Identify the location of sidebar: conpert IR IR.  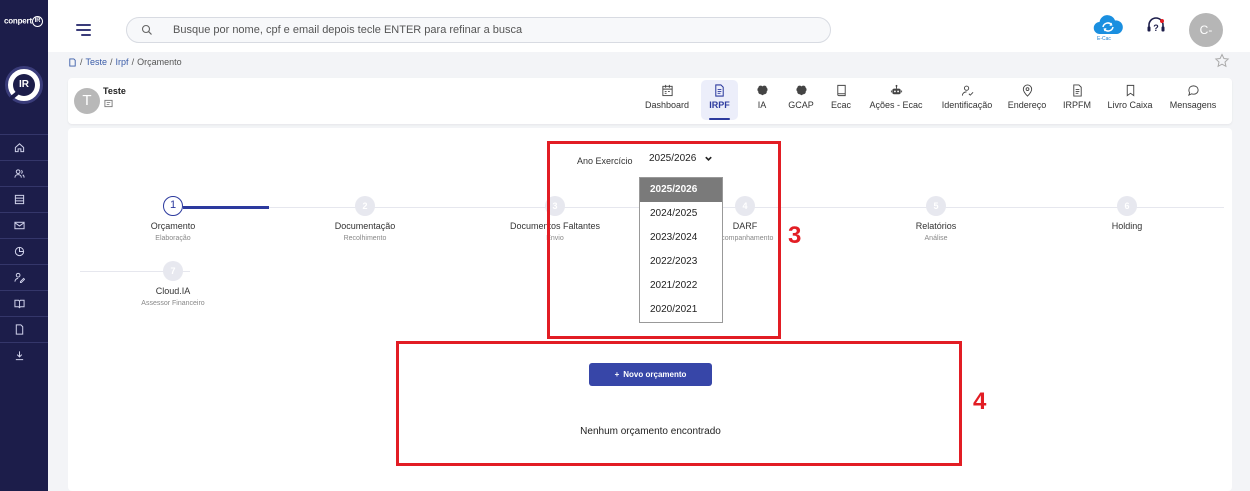
(24, 245).